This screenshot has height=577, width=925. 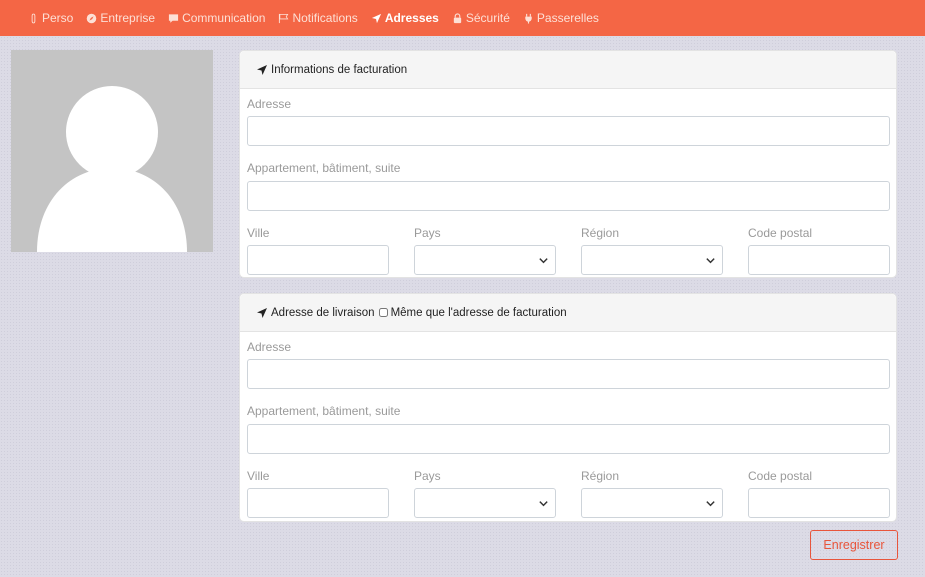 I want to click on nav-item-passerelles: Passerelles, so click(x=561, y=18).